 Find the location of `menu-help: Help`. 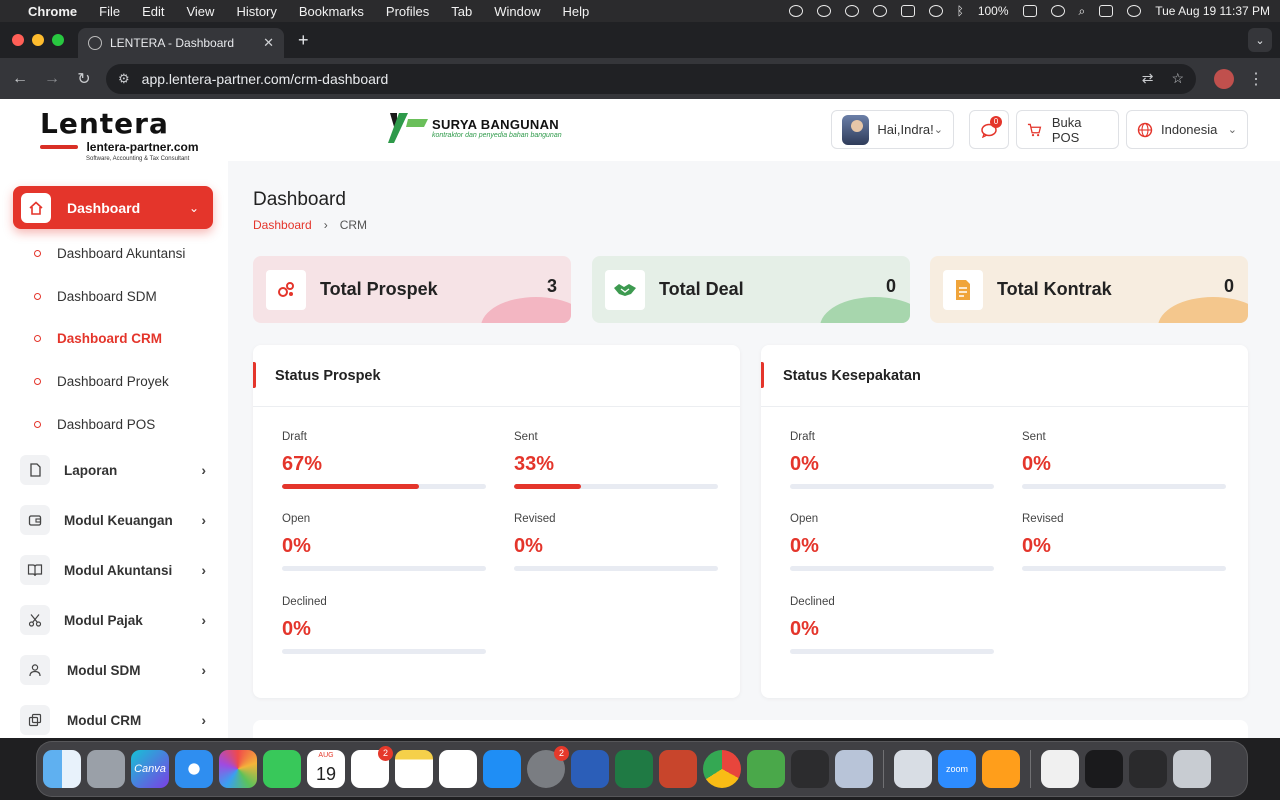

menu-help: Help is located at coordinates (576, 11).